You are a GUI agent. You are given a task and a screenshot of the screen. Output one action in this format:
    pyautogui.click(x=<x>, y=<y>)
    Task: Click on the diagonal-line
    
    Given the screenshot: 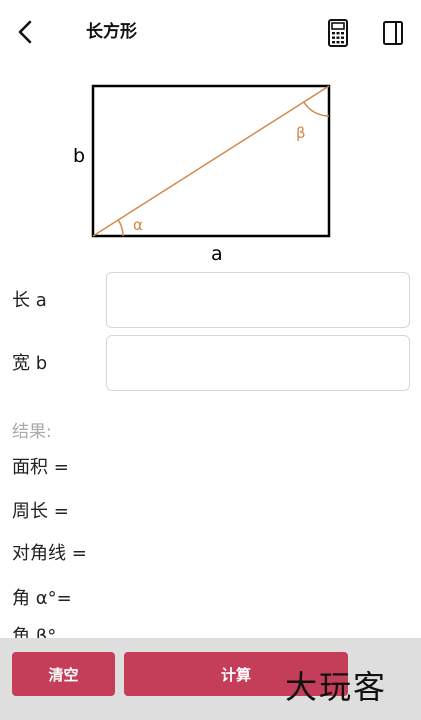 What is the action you would take?
    pyautogui.click(x=211, y=161)
    